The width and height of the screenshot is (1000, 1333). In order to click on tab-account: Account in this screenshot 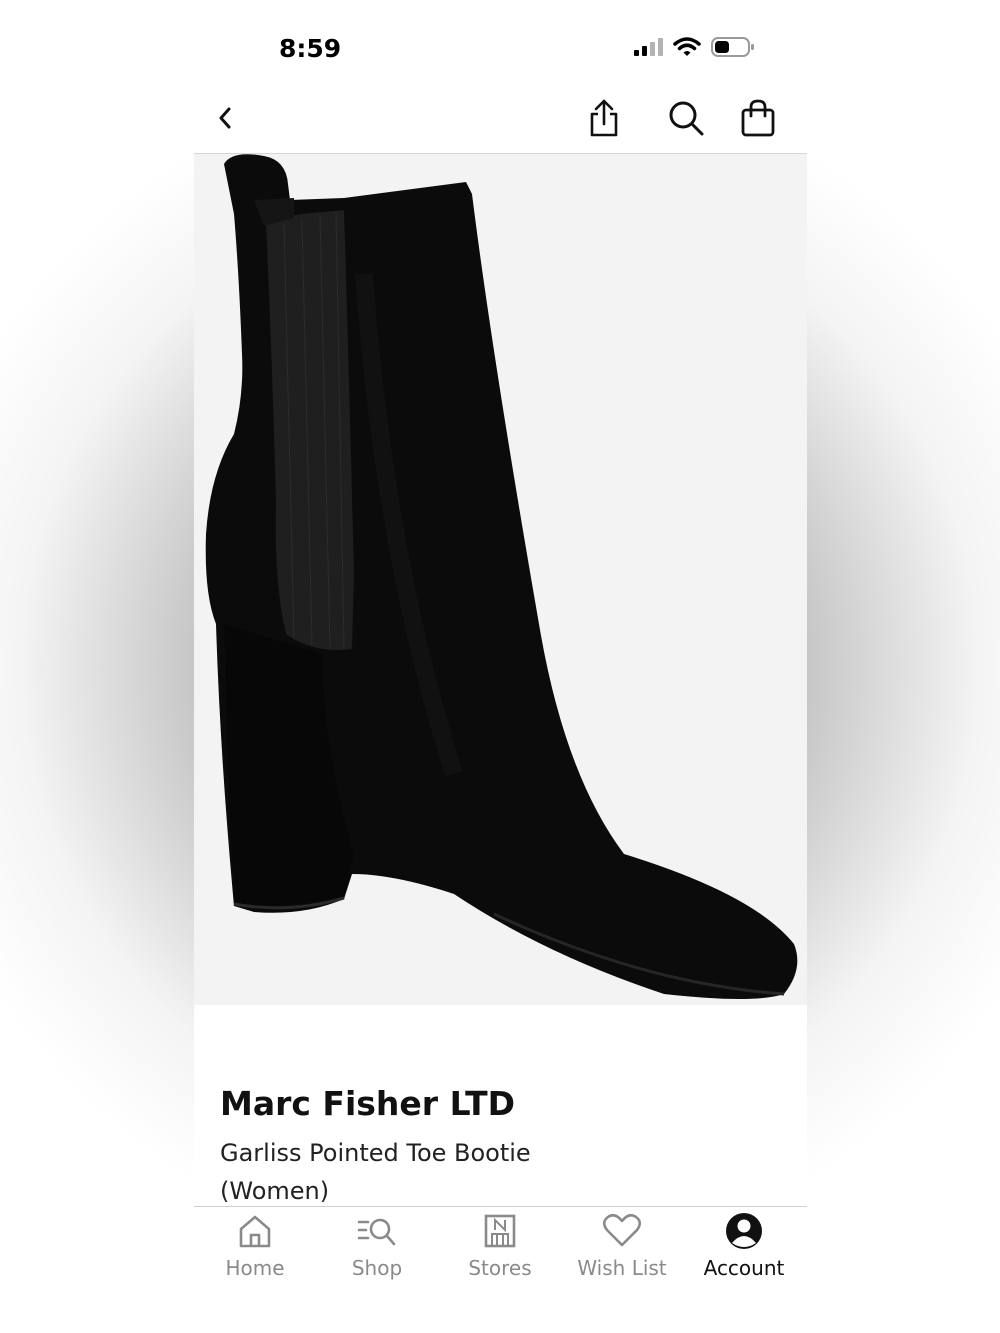, I will do `click(744, 1257)`.